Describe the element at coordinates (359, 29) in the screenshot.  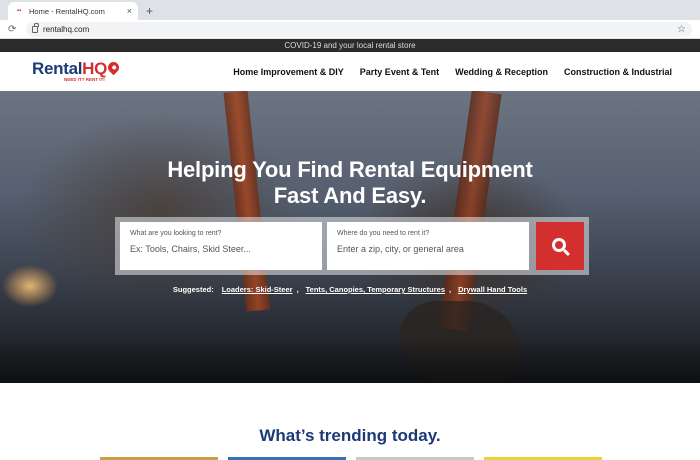
I see `omnibox: rentalhq.com ☆` at that location.